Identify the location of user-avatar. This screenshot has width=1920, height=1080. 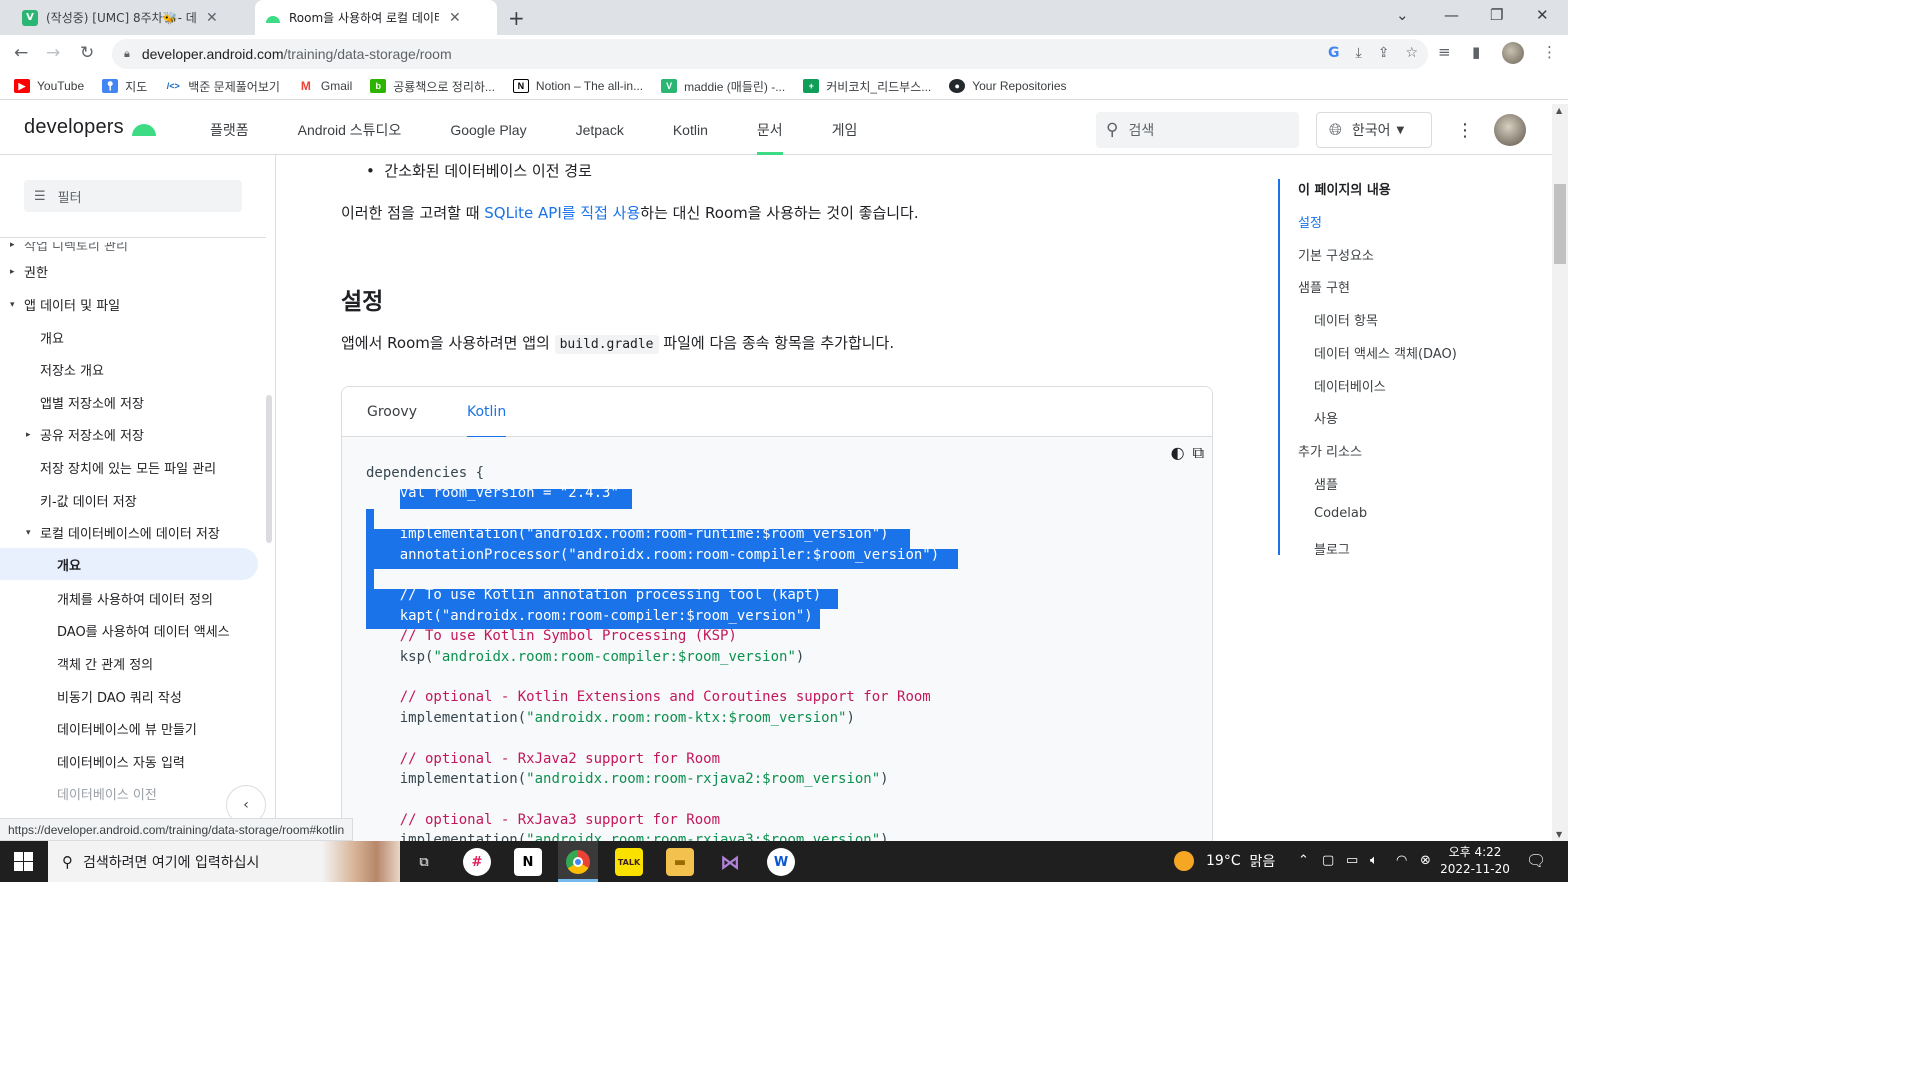
(1510, 130).